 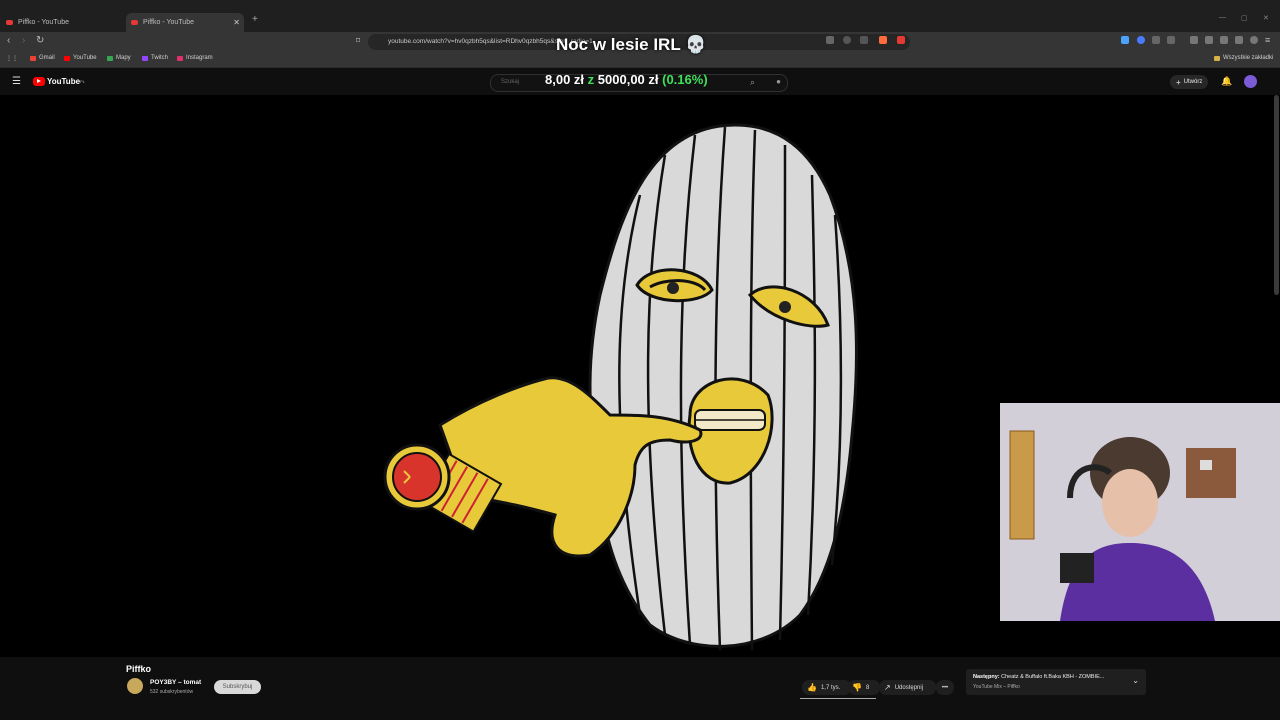 What do you see at coordinates (12, 58) in the screenshot?
I see `apps-grid-icon: ⋮⋮` at bounding box center [12, 58].